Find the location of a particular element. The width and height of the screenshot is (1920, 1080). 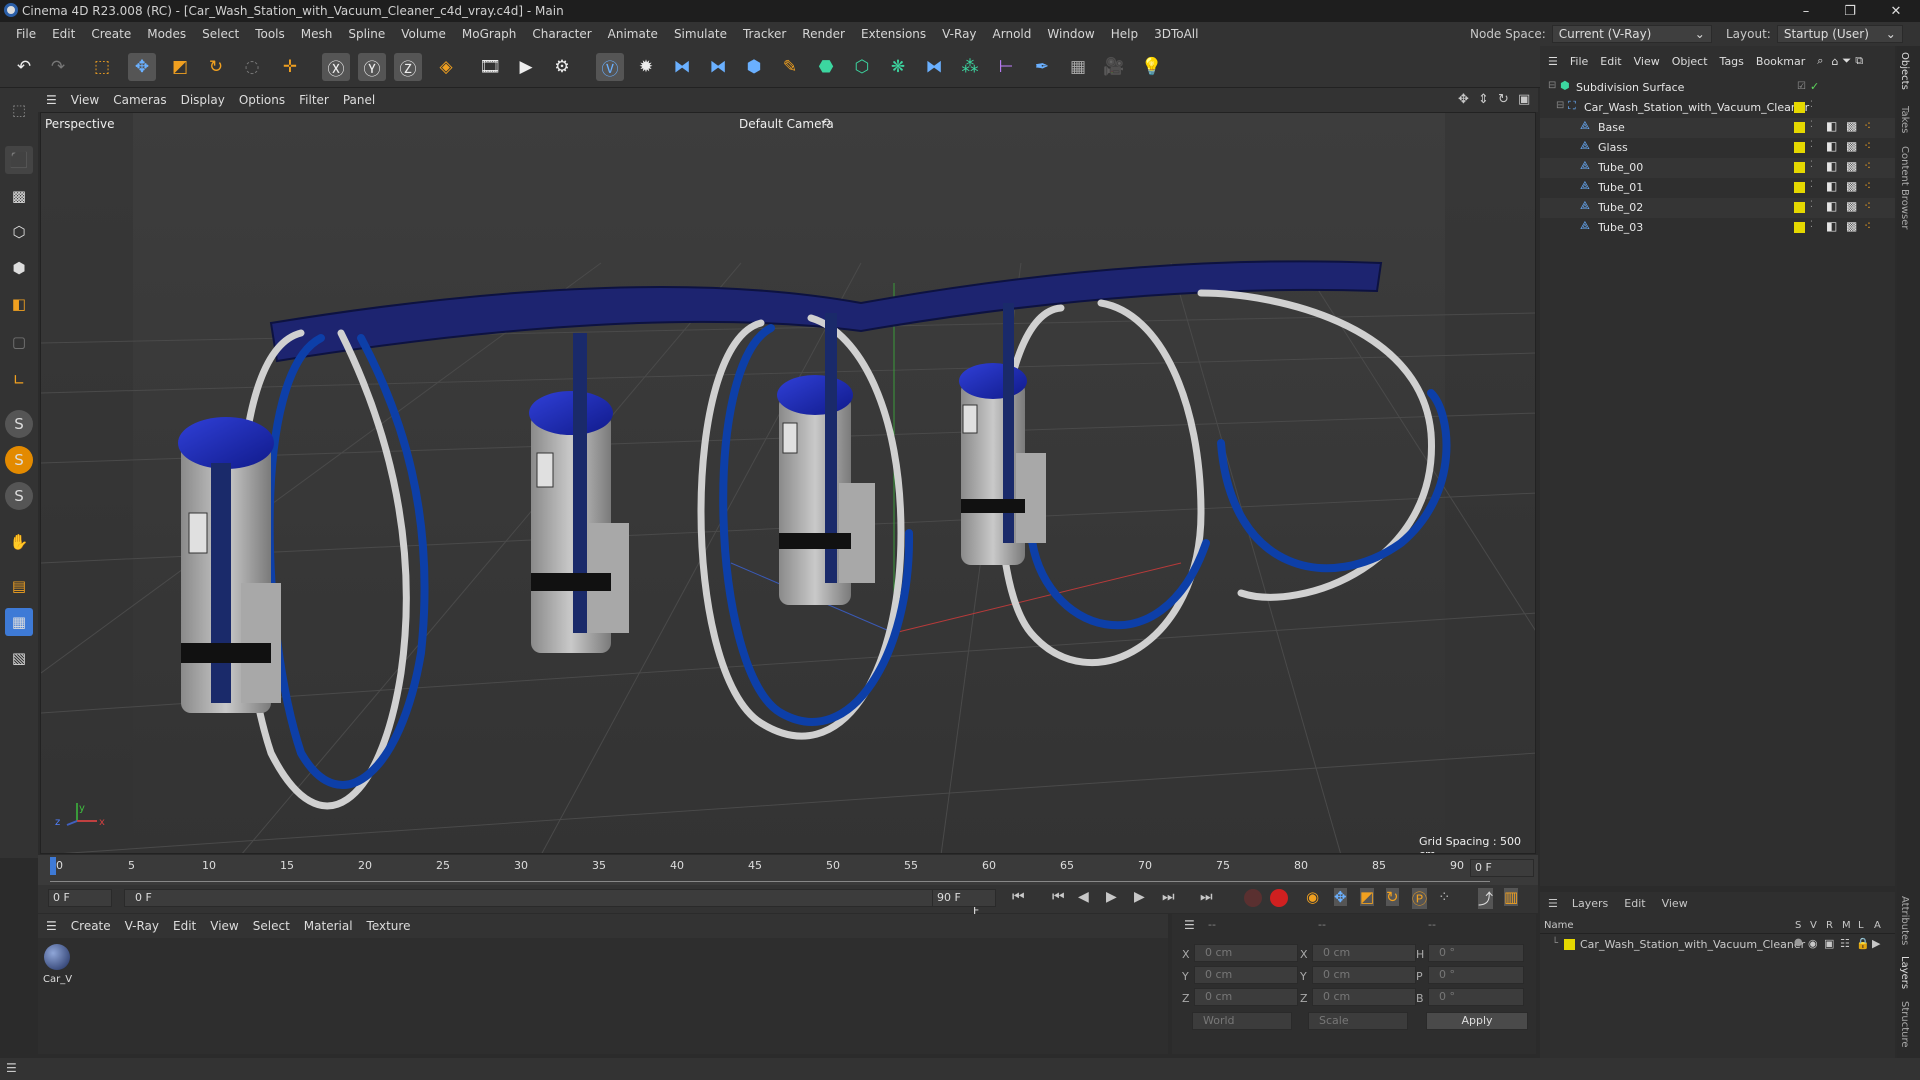

menu-simulate: Simulate is located at coordinates (700, 34).